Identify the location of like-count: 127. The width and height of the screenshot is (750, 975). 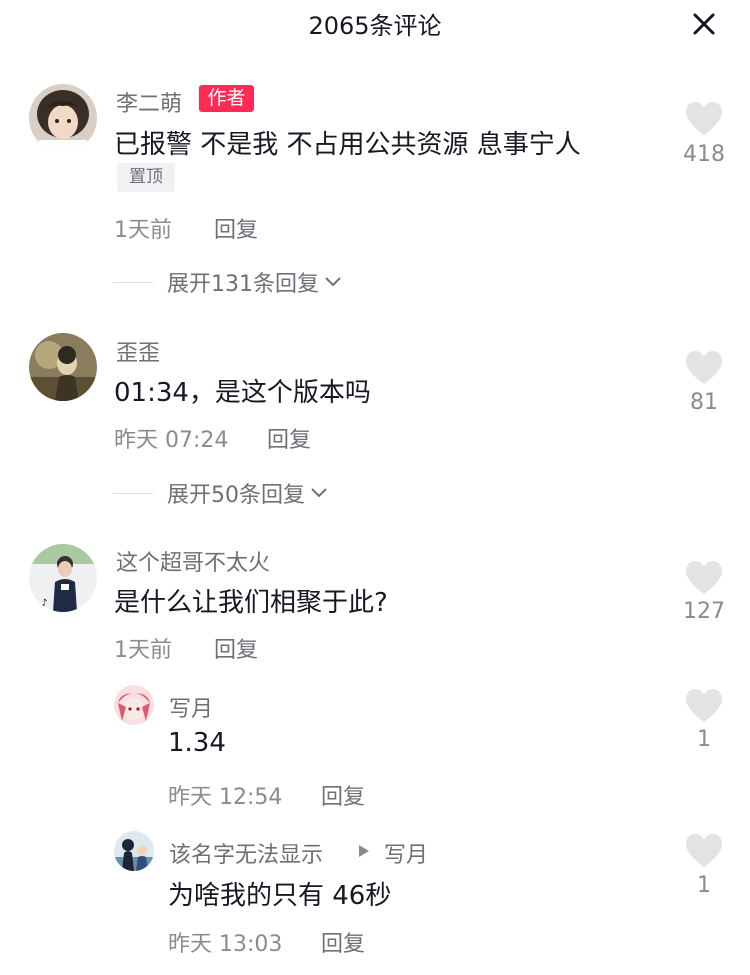
(704, 611).